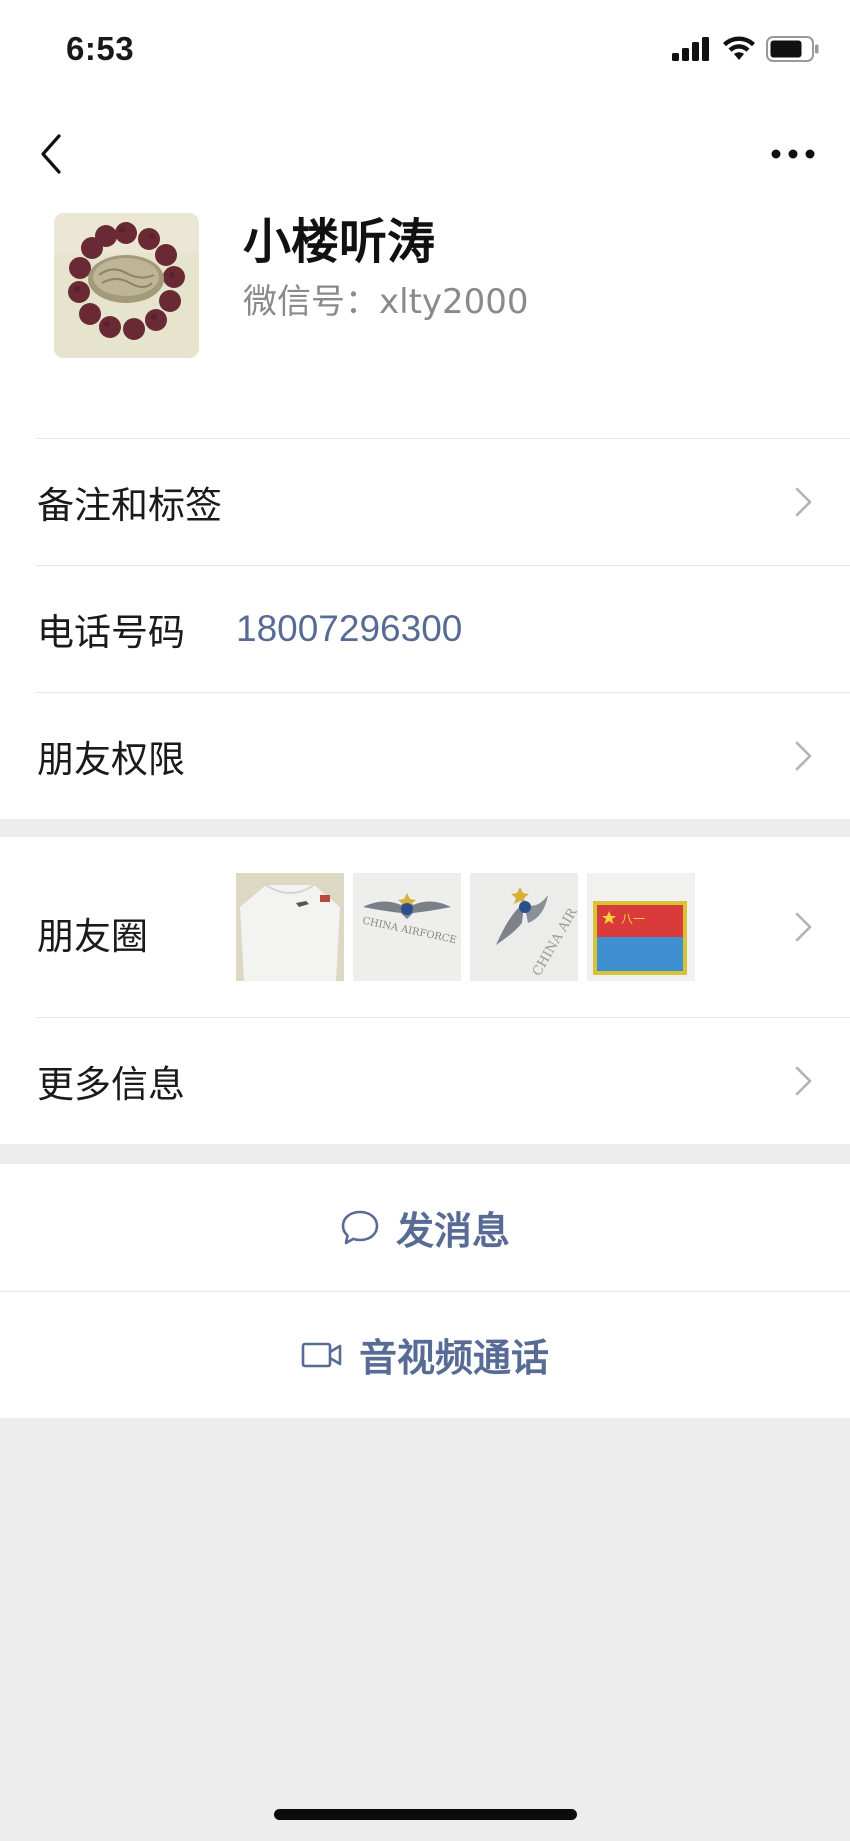 Image resolution: width=850 pixels, height=1841 pixels. What do you see at coordinates (386, 302) in the screenshot?
I see `wechat-id: 微信号：xlty2000` at bounding box center [386, 302].